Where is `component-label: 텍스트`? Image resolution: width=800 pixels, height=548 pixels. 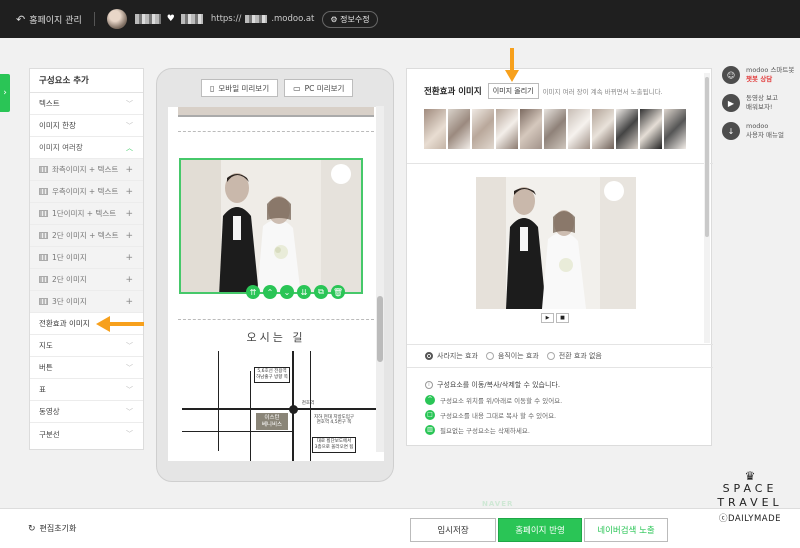 component-label: 텍스트 is located at coordinates (49, 103).